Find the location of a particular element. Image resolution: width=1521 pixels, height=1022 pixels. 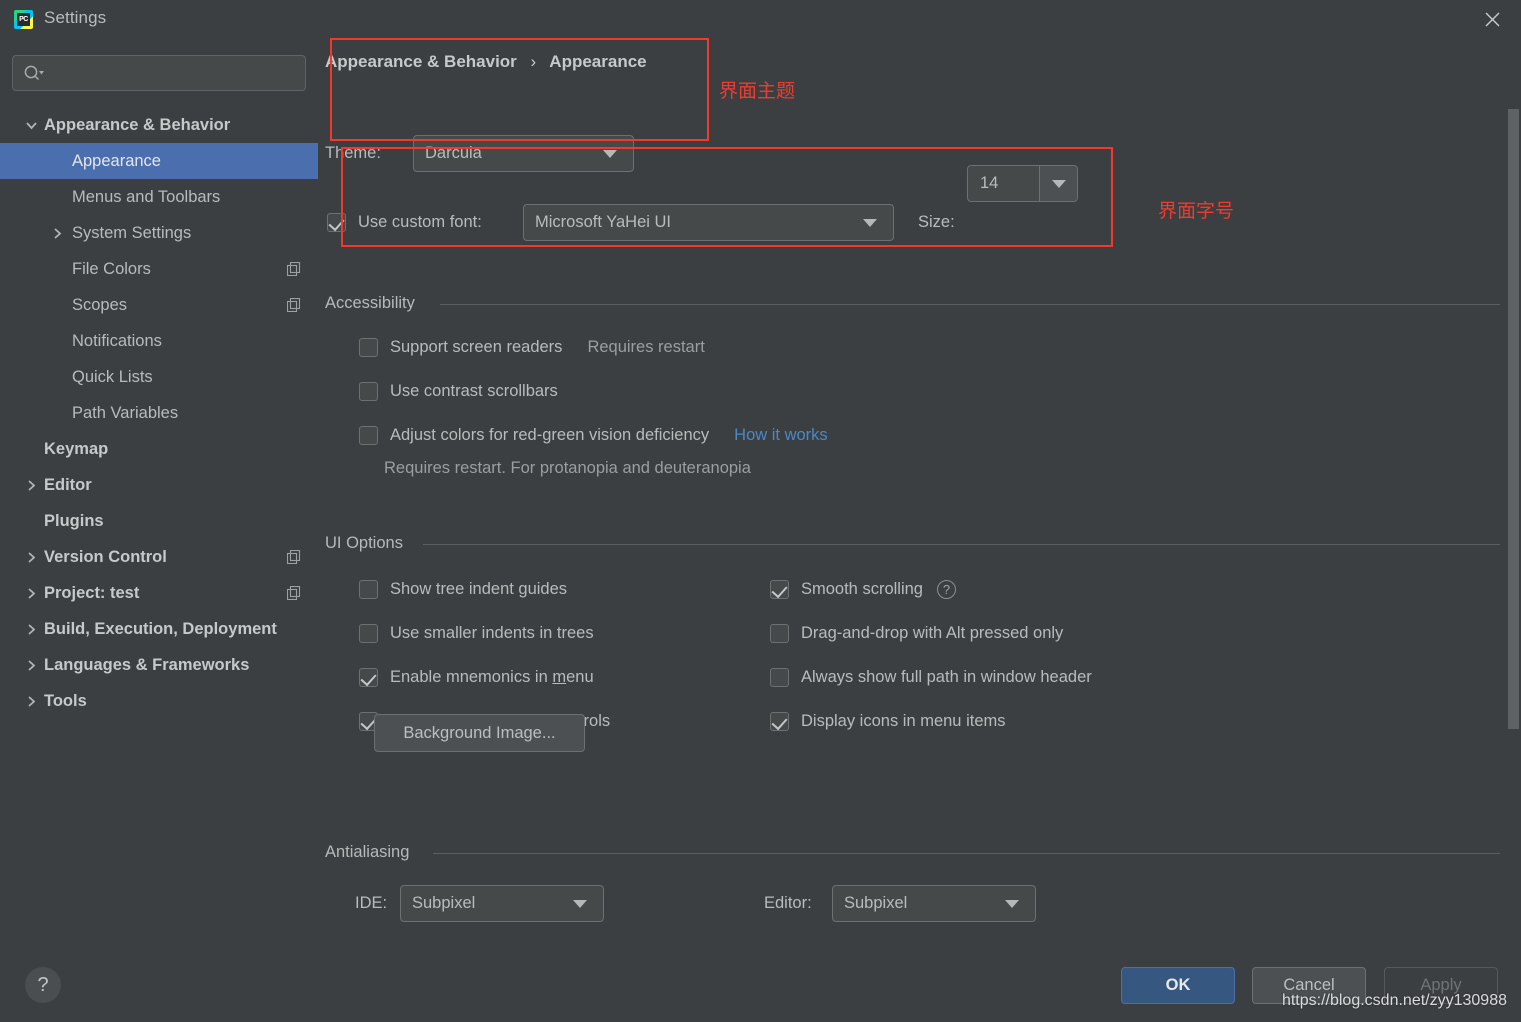

support-screen-readers-row: Support screen readers Requires restart is located at coordinates (532, 347).